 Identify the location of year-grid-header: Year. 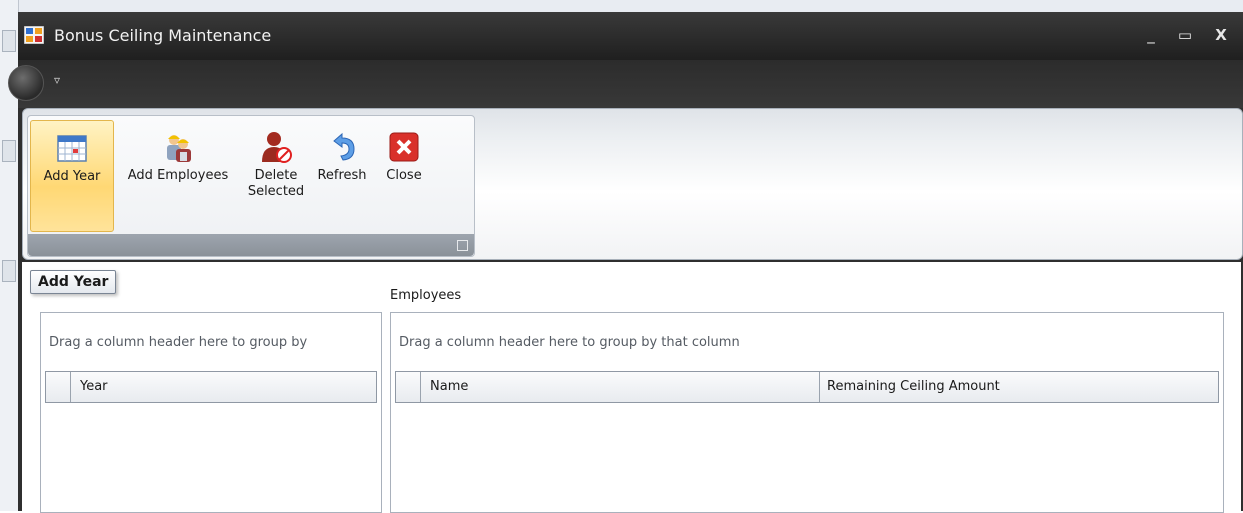
(211, 387).